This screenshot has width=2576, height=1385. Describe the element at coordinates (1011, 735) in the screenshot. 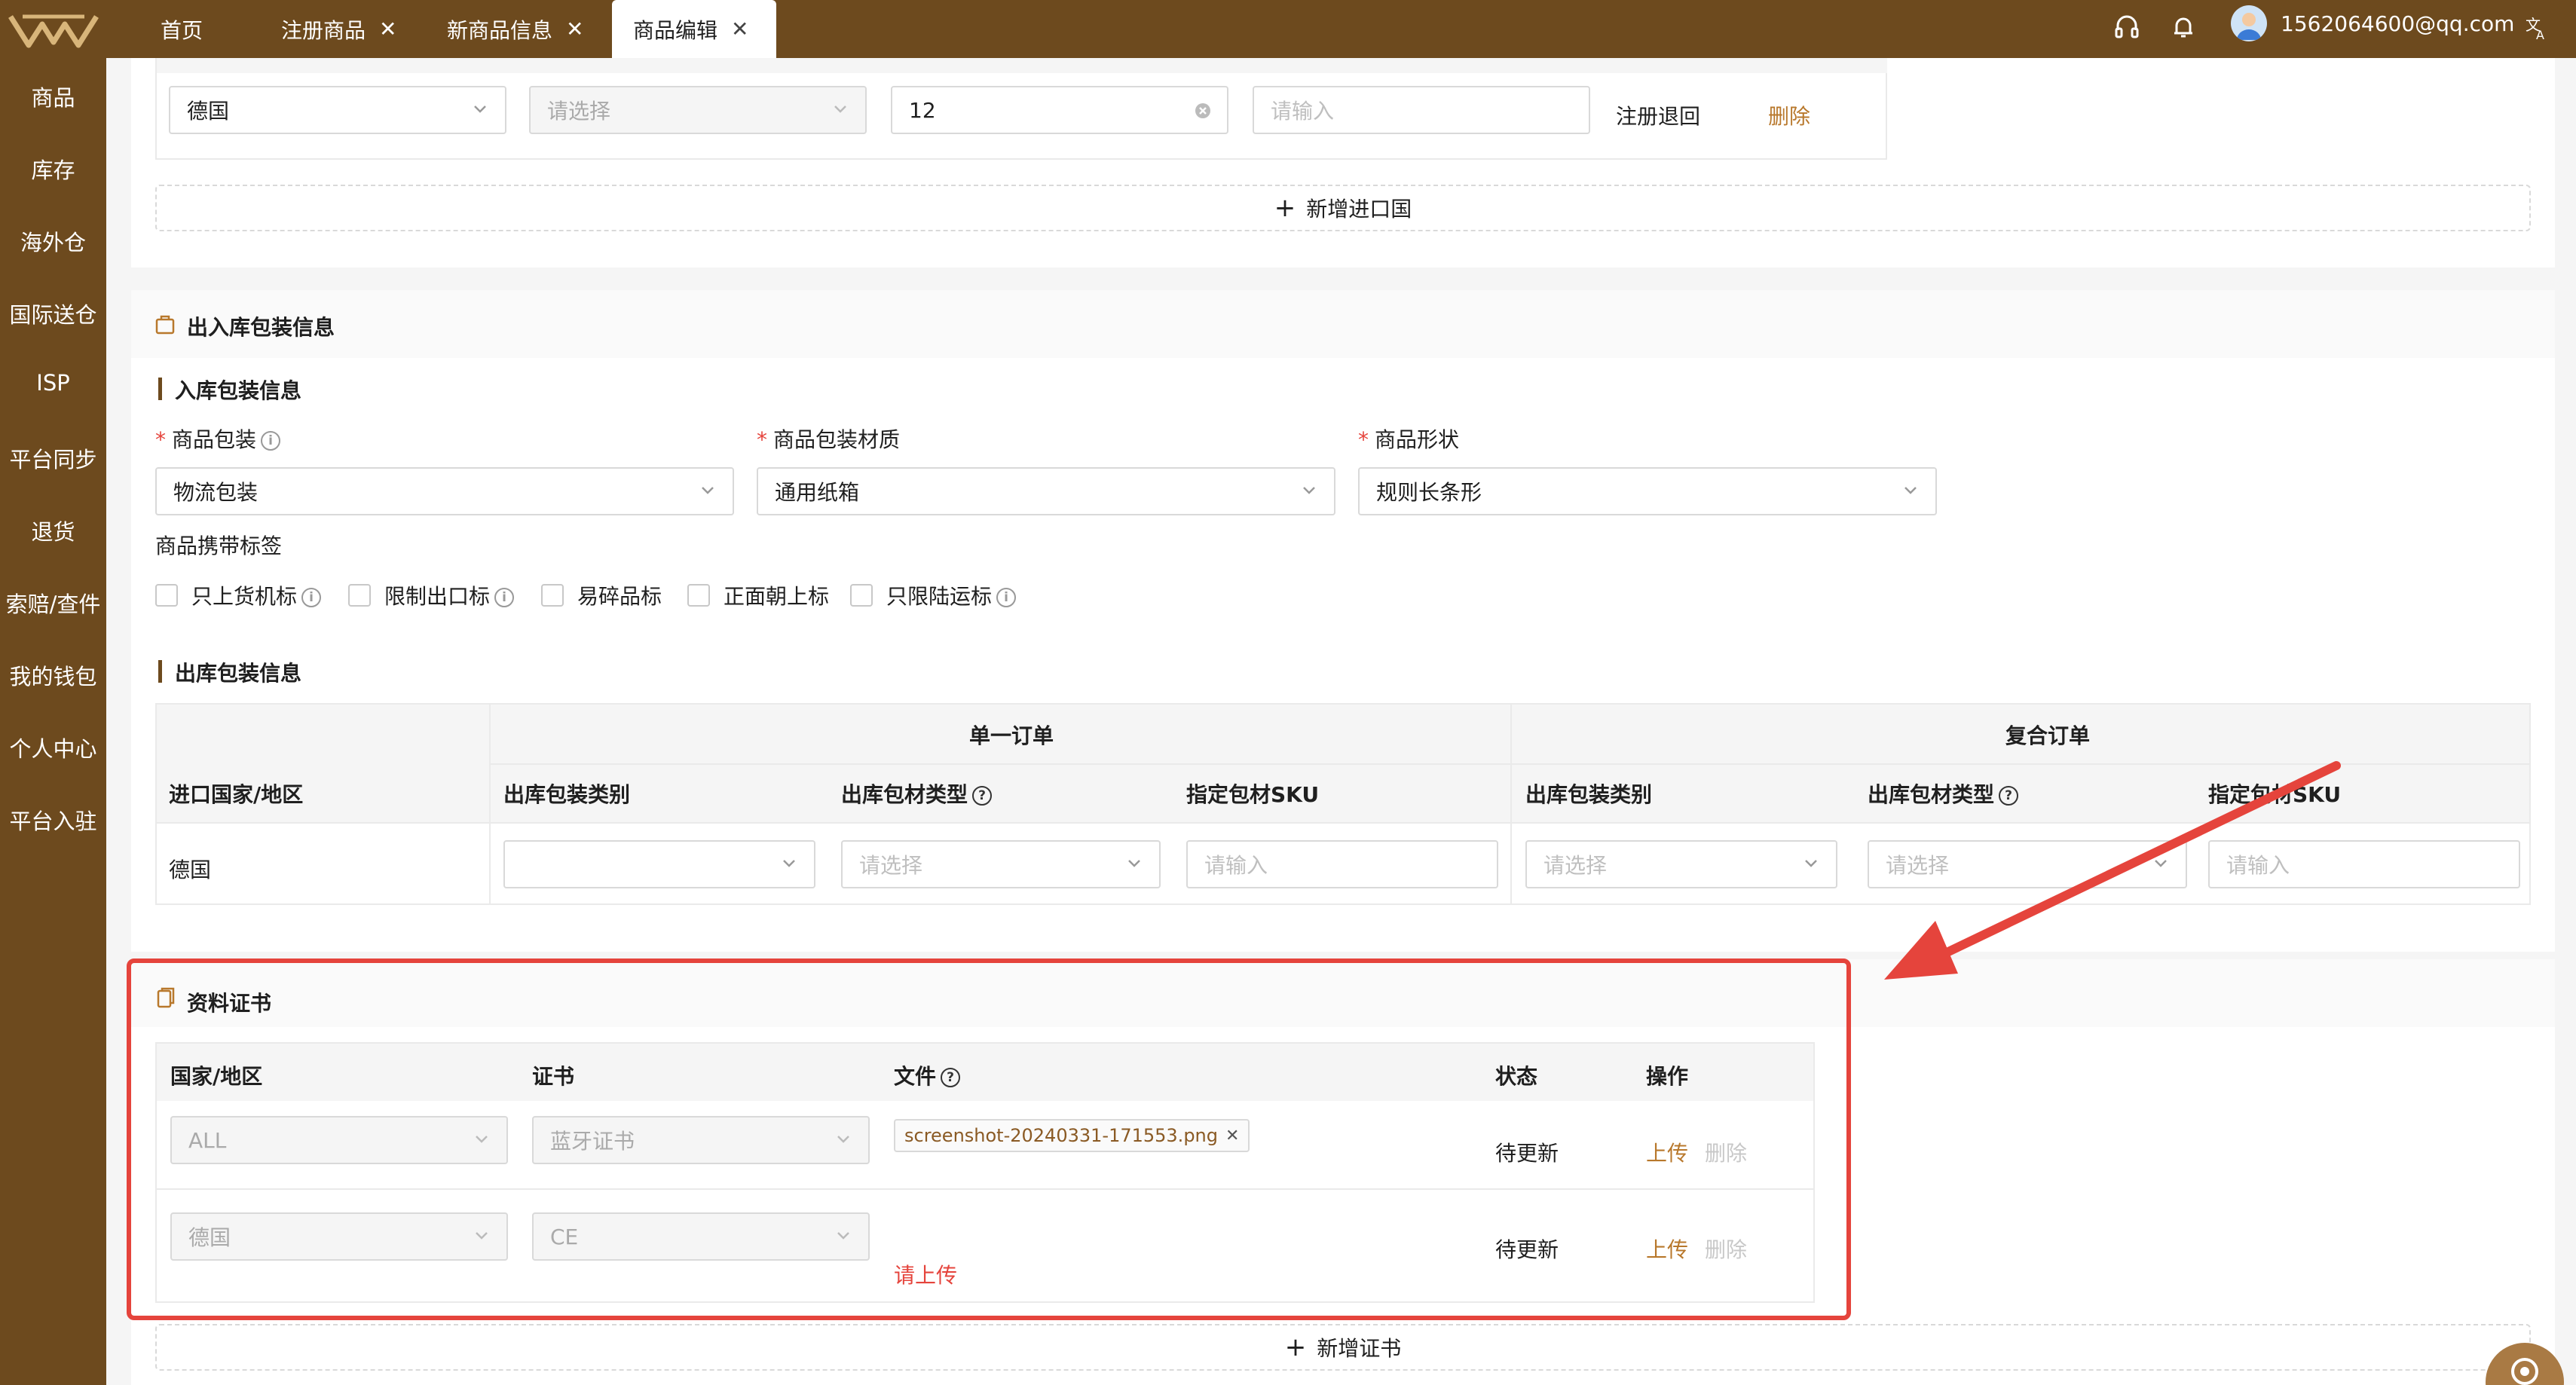

I see `group-header-single: 单一订单` at that location.